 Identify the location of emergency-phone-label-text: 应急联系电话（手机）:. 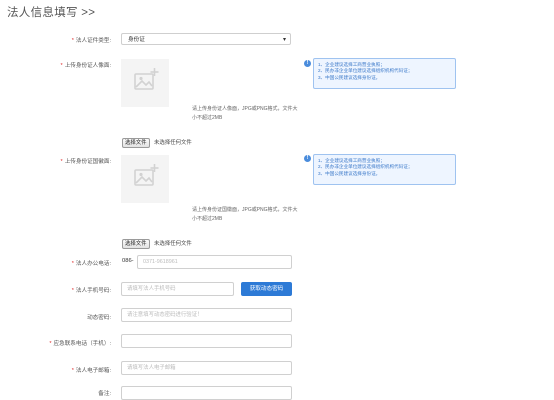
(82, 344).